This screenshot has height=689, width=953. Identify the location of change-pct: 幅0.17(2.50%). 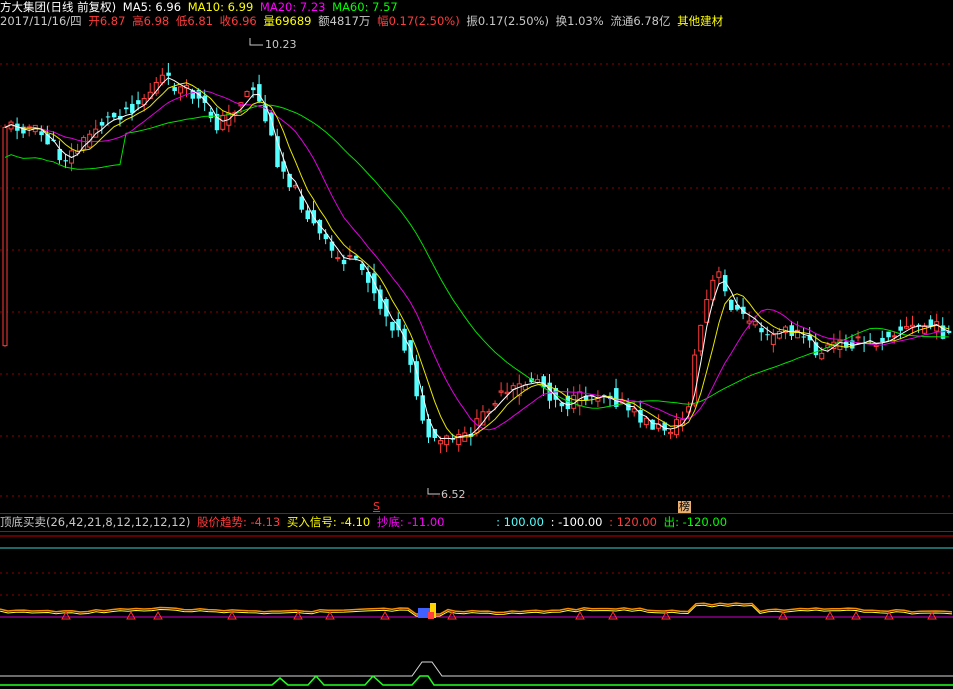
(418, 21).